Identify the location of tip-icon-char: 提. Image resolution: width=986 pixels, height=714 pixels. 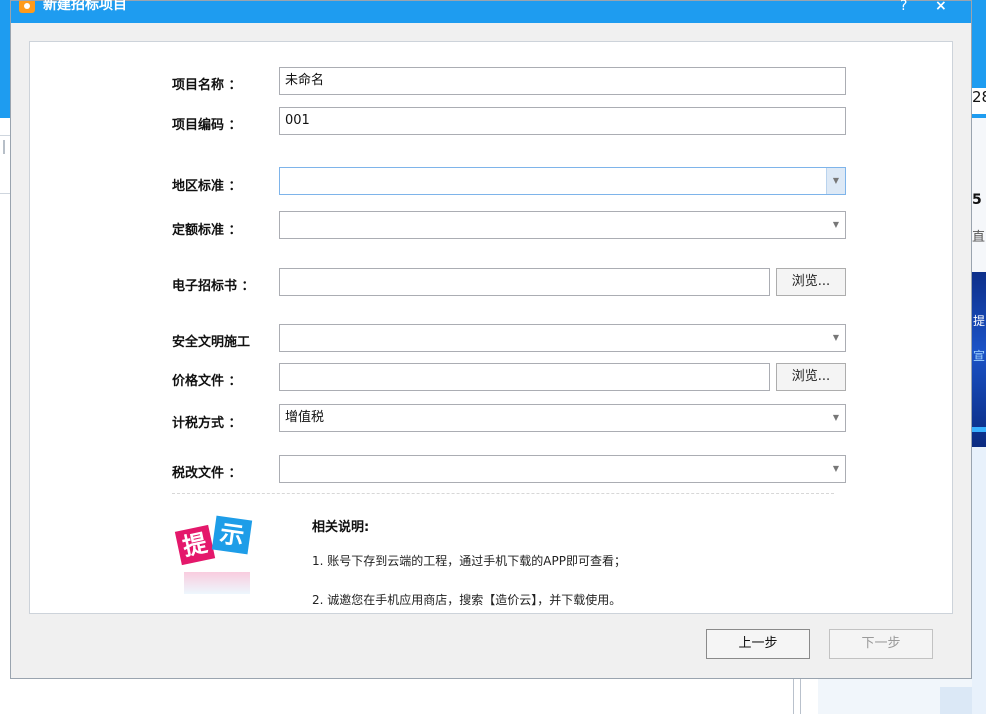
(195, 545).